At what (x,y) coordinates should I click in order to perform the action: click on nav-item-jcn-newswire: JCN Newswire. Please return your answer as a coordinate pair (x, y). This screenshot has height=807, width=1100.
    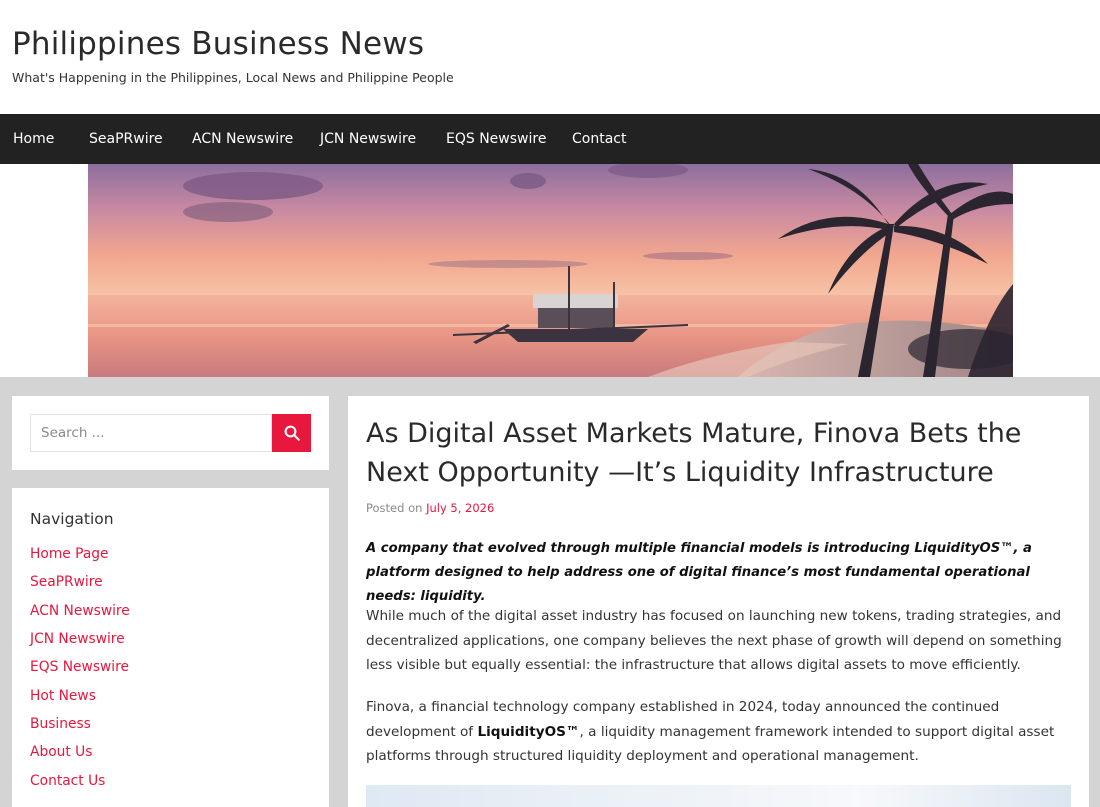
    Looking at the image, I should click on (368, 139).